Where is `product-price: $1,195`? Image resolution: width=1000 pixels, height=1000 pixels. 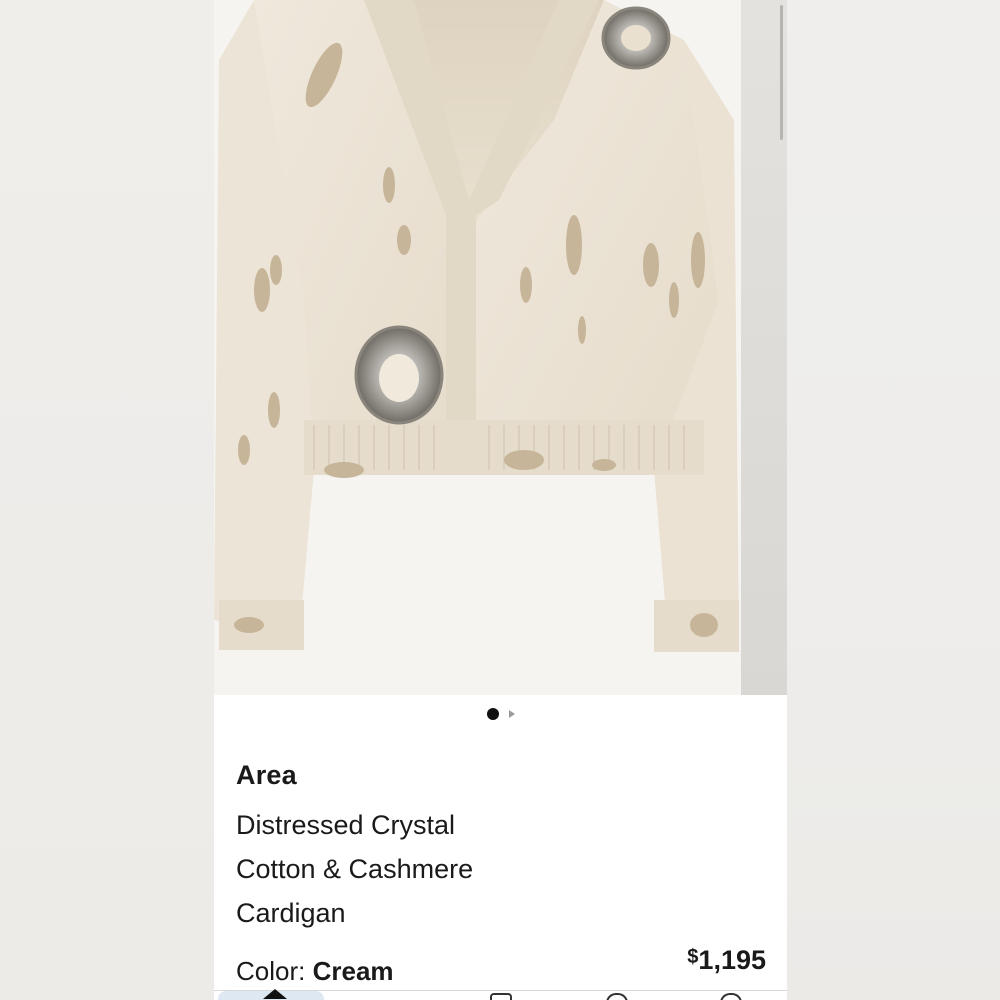 product-price: $1,195 is located at coordinates (726, 958).